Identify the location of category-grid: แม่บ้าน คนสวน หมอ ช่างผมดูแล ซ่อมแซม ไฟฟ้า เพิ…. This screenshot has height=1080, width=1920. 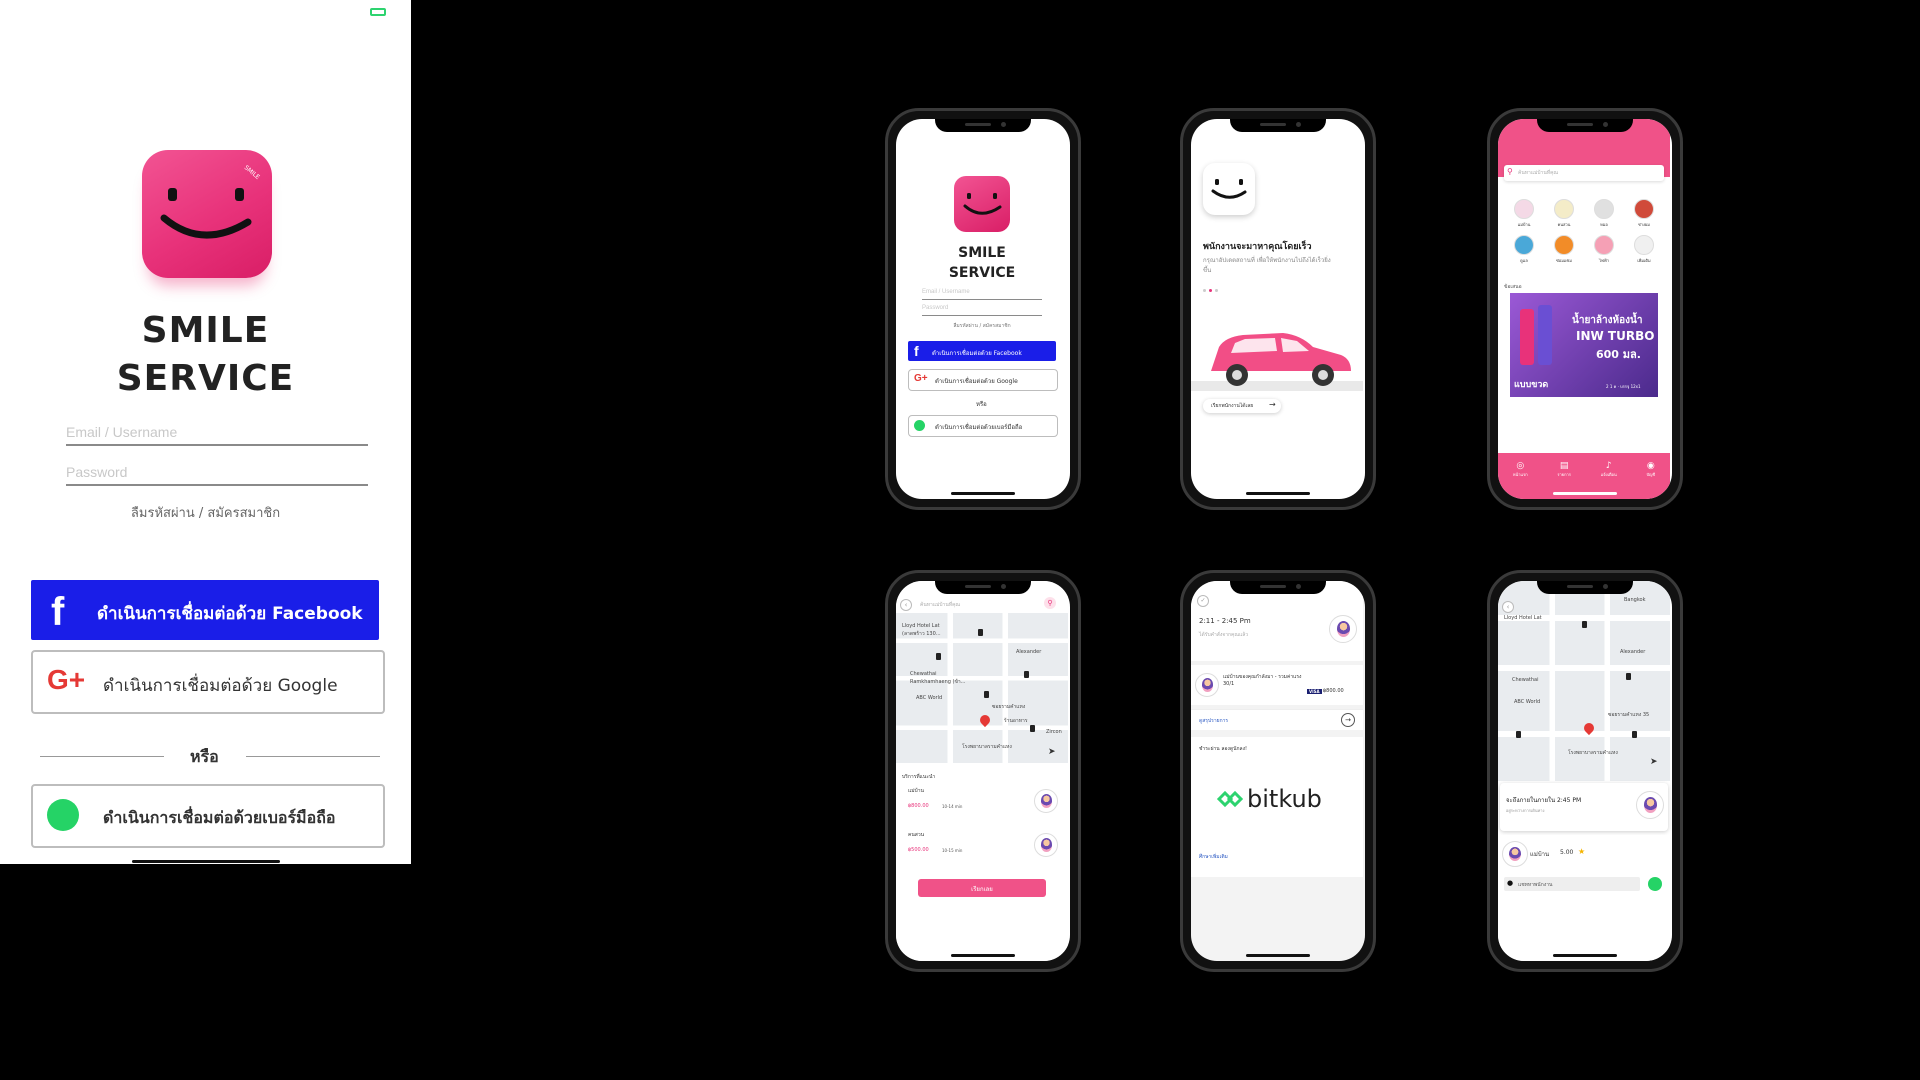
(1584, 233).